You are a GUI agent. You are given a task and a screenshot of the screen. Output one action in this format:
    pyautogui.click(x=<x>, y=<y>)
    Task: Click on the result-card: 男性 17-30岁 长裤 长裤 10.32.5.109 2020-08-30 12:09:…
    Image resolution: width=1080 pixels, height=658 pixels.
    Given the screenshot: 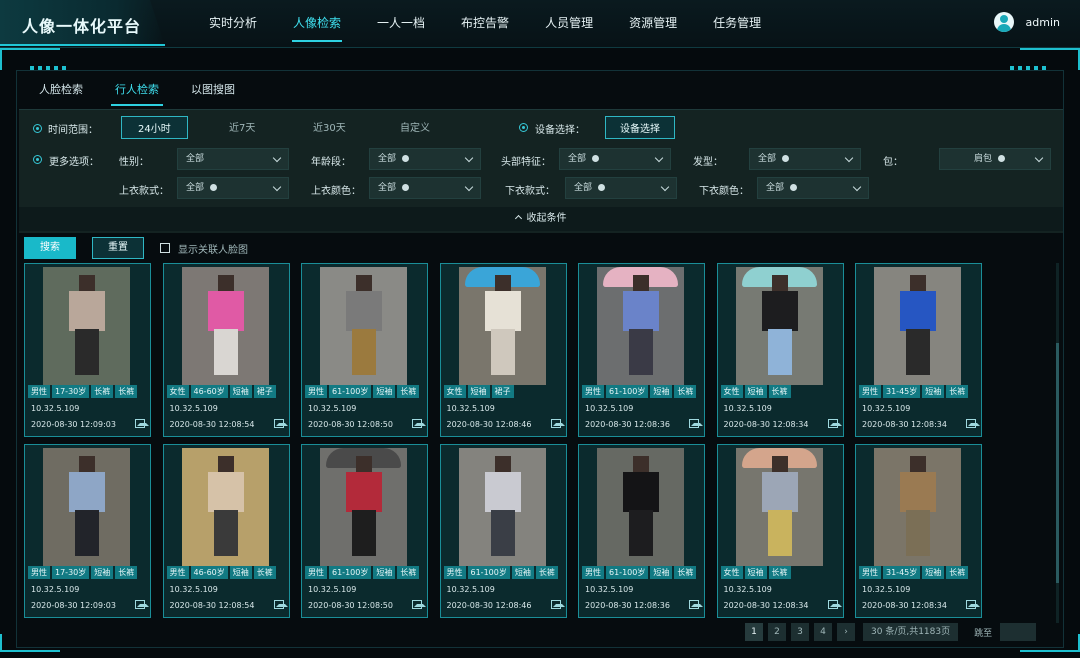 What is the action you would take?
    pyautogui.click(x=87, y=350)
    